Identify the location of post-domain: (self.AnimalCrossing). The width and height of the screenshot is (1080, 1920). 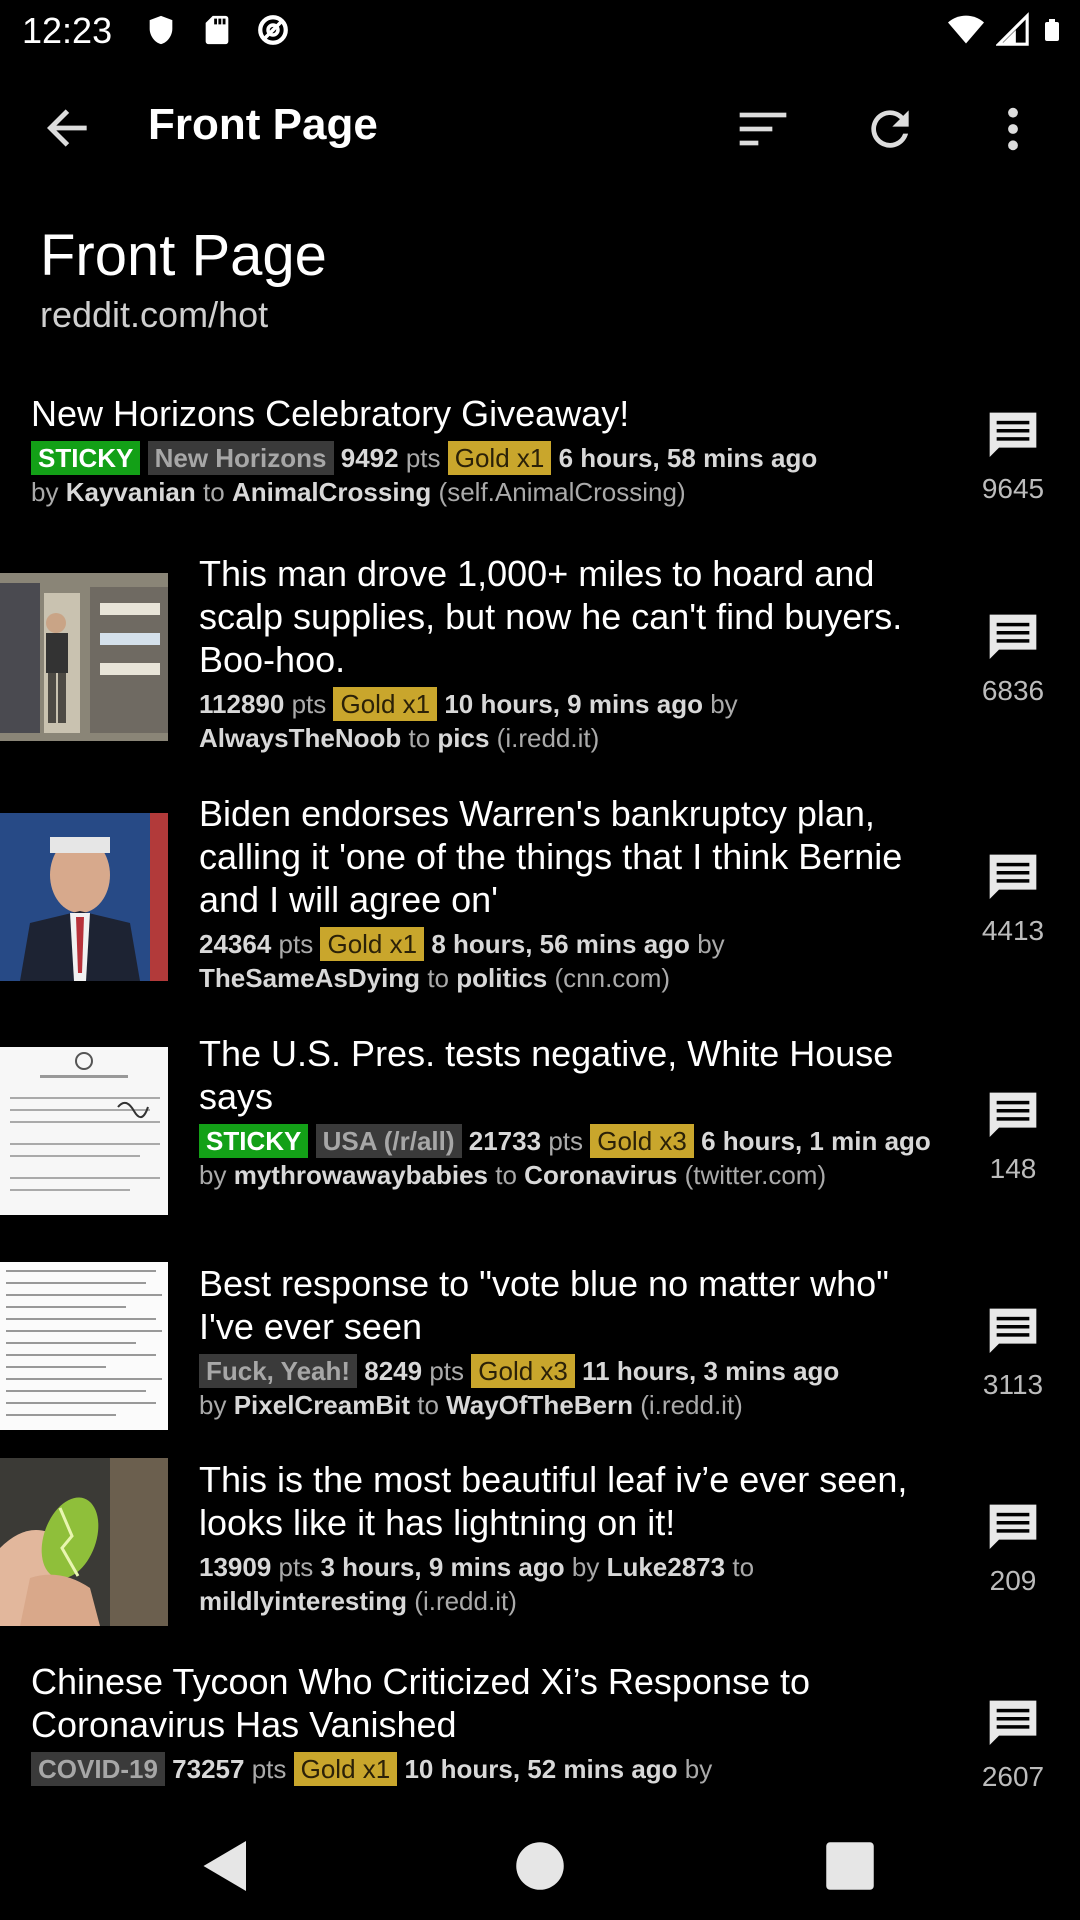
(562, 492).